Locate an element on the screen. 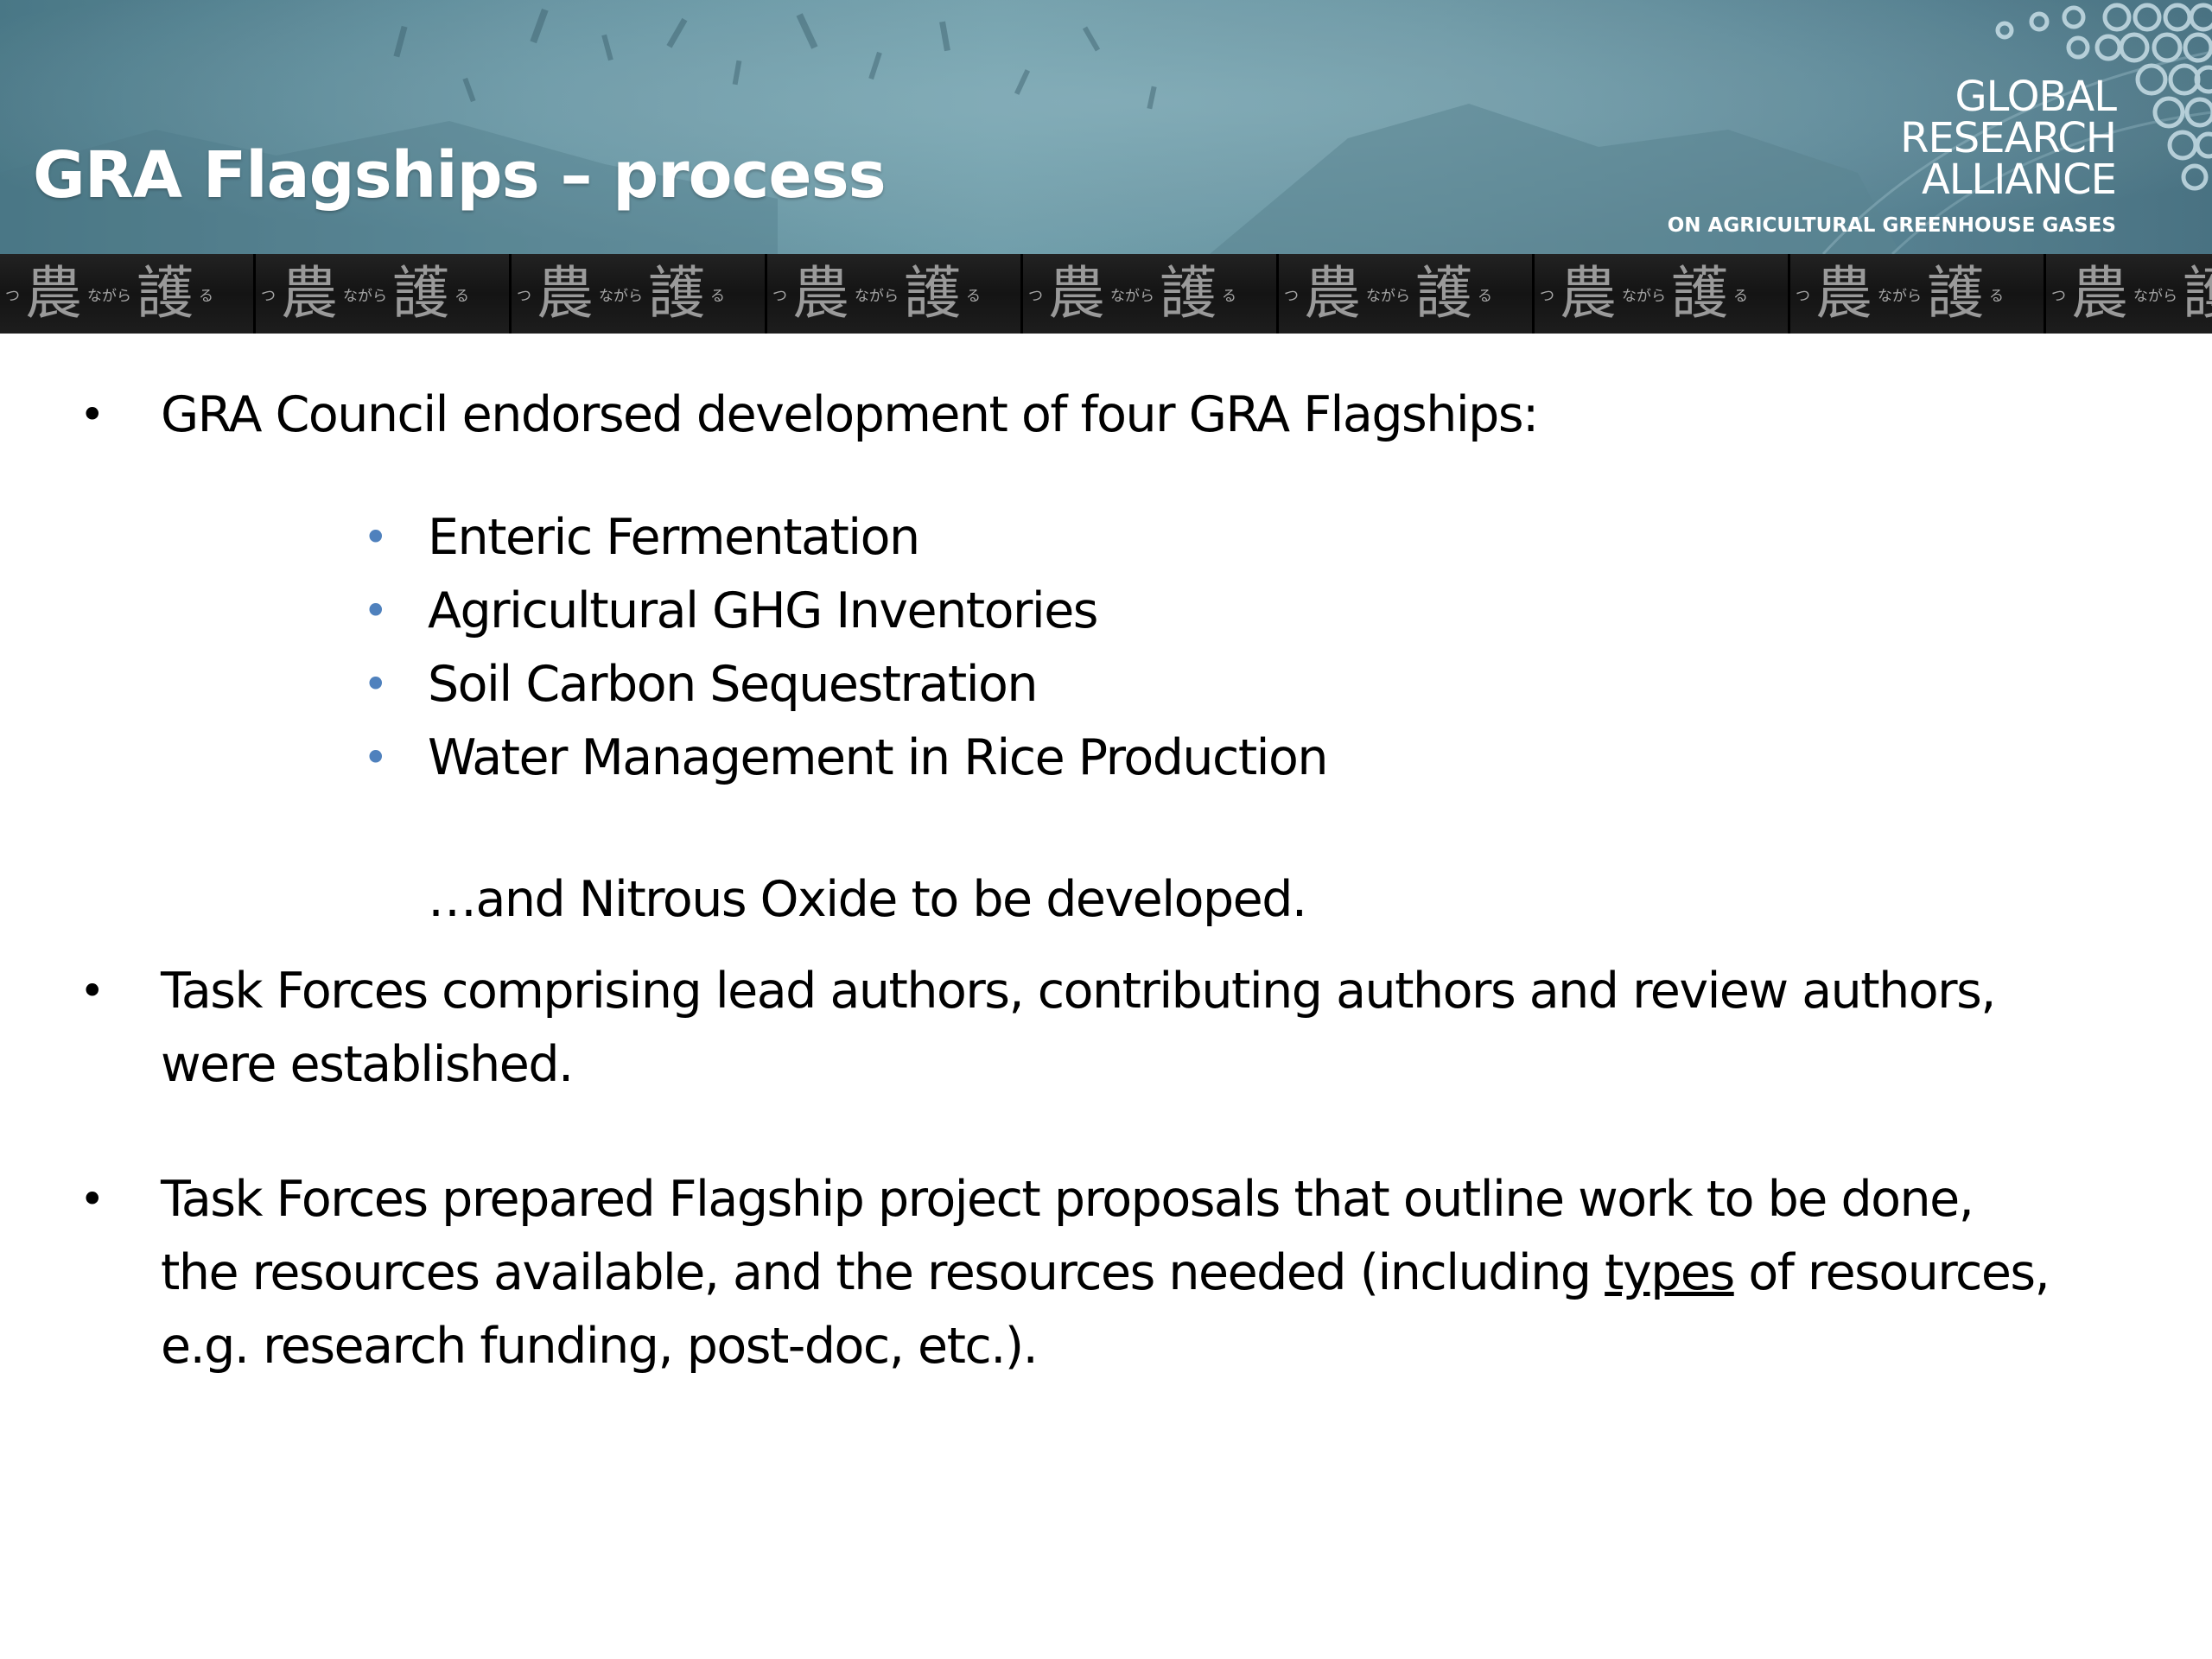 This screenshot has height=1659, width=2212. flagship-item: • Enteric Fermentation is located at coordinates (845, 538).